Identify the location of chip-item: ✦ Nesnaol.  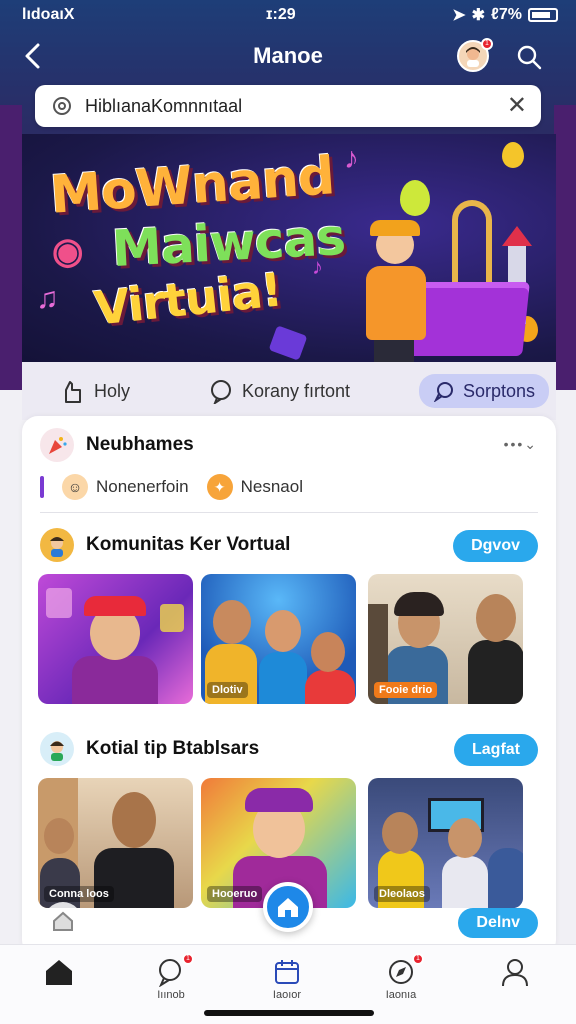
(254, 487).